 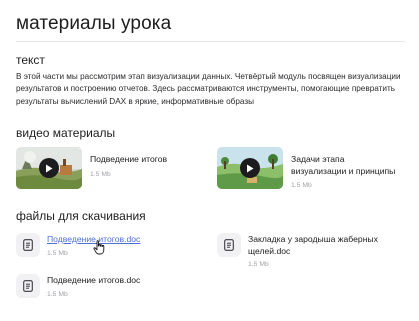 What do you see at coordinates (93, 281) in the screenshot?
I see `file-link: Подведение итогов.doc` at bounding box center [93, 281].